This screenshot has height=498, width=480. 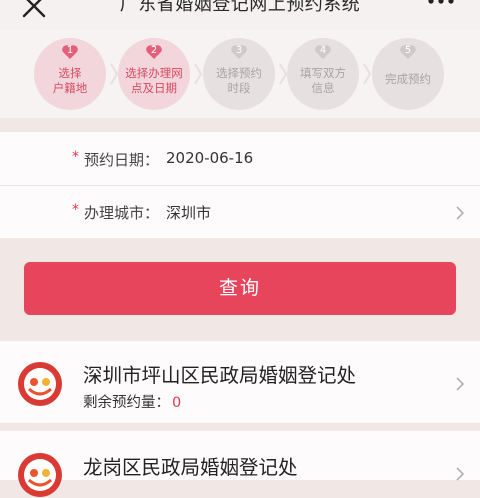 I want to click on office-name: 深圳市坪山区民政局婚姻登记处, so click(x=220, y=375).